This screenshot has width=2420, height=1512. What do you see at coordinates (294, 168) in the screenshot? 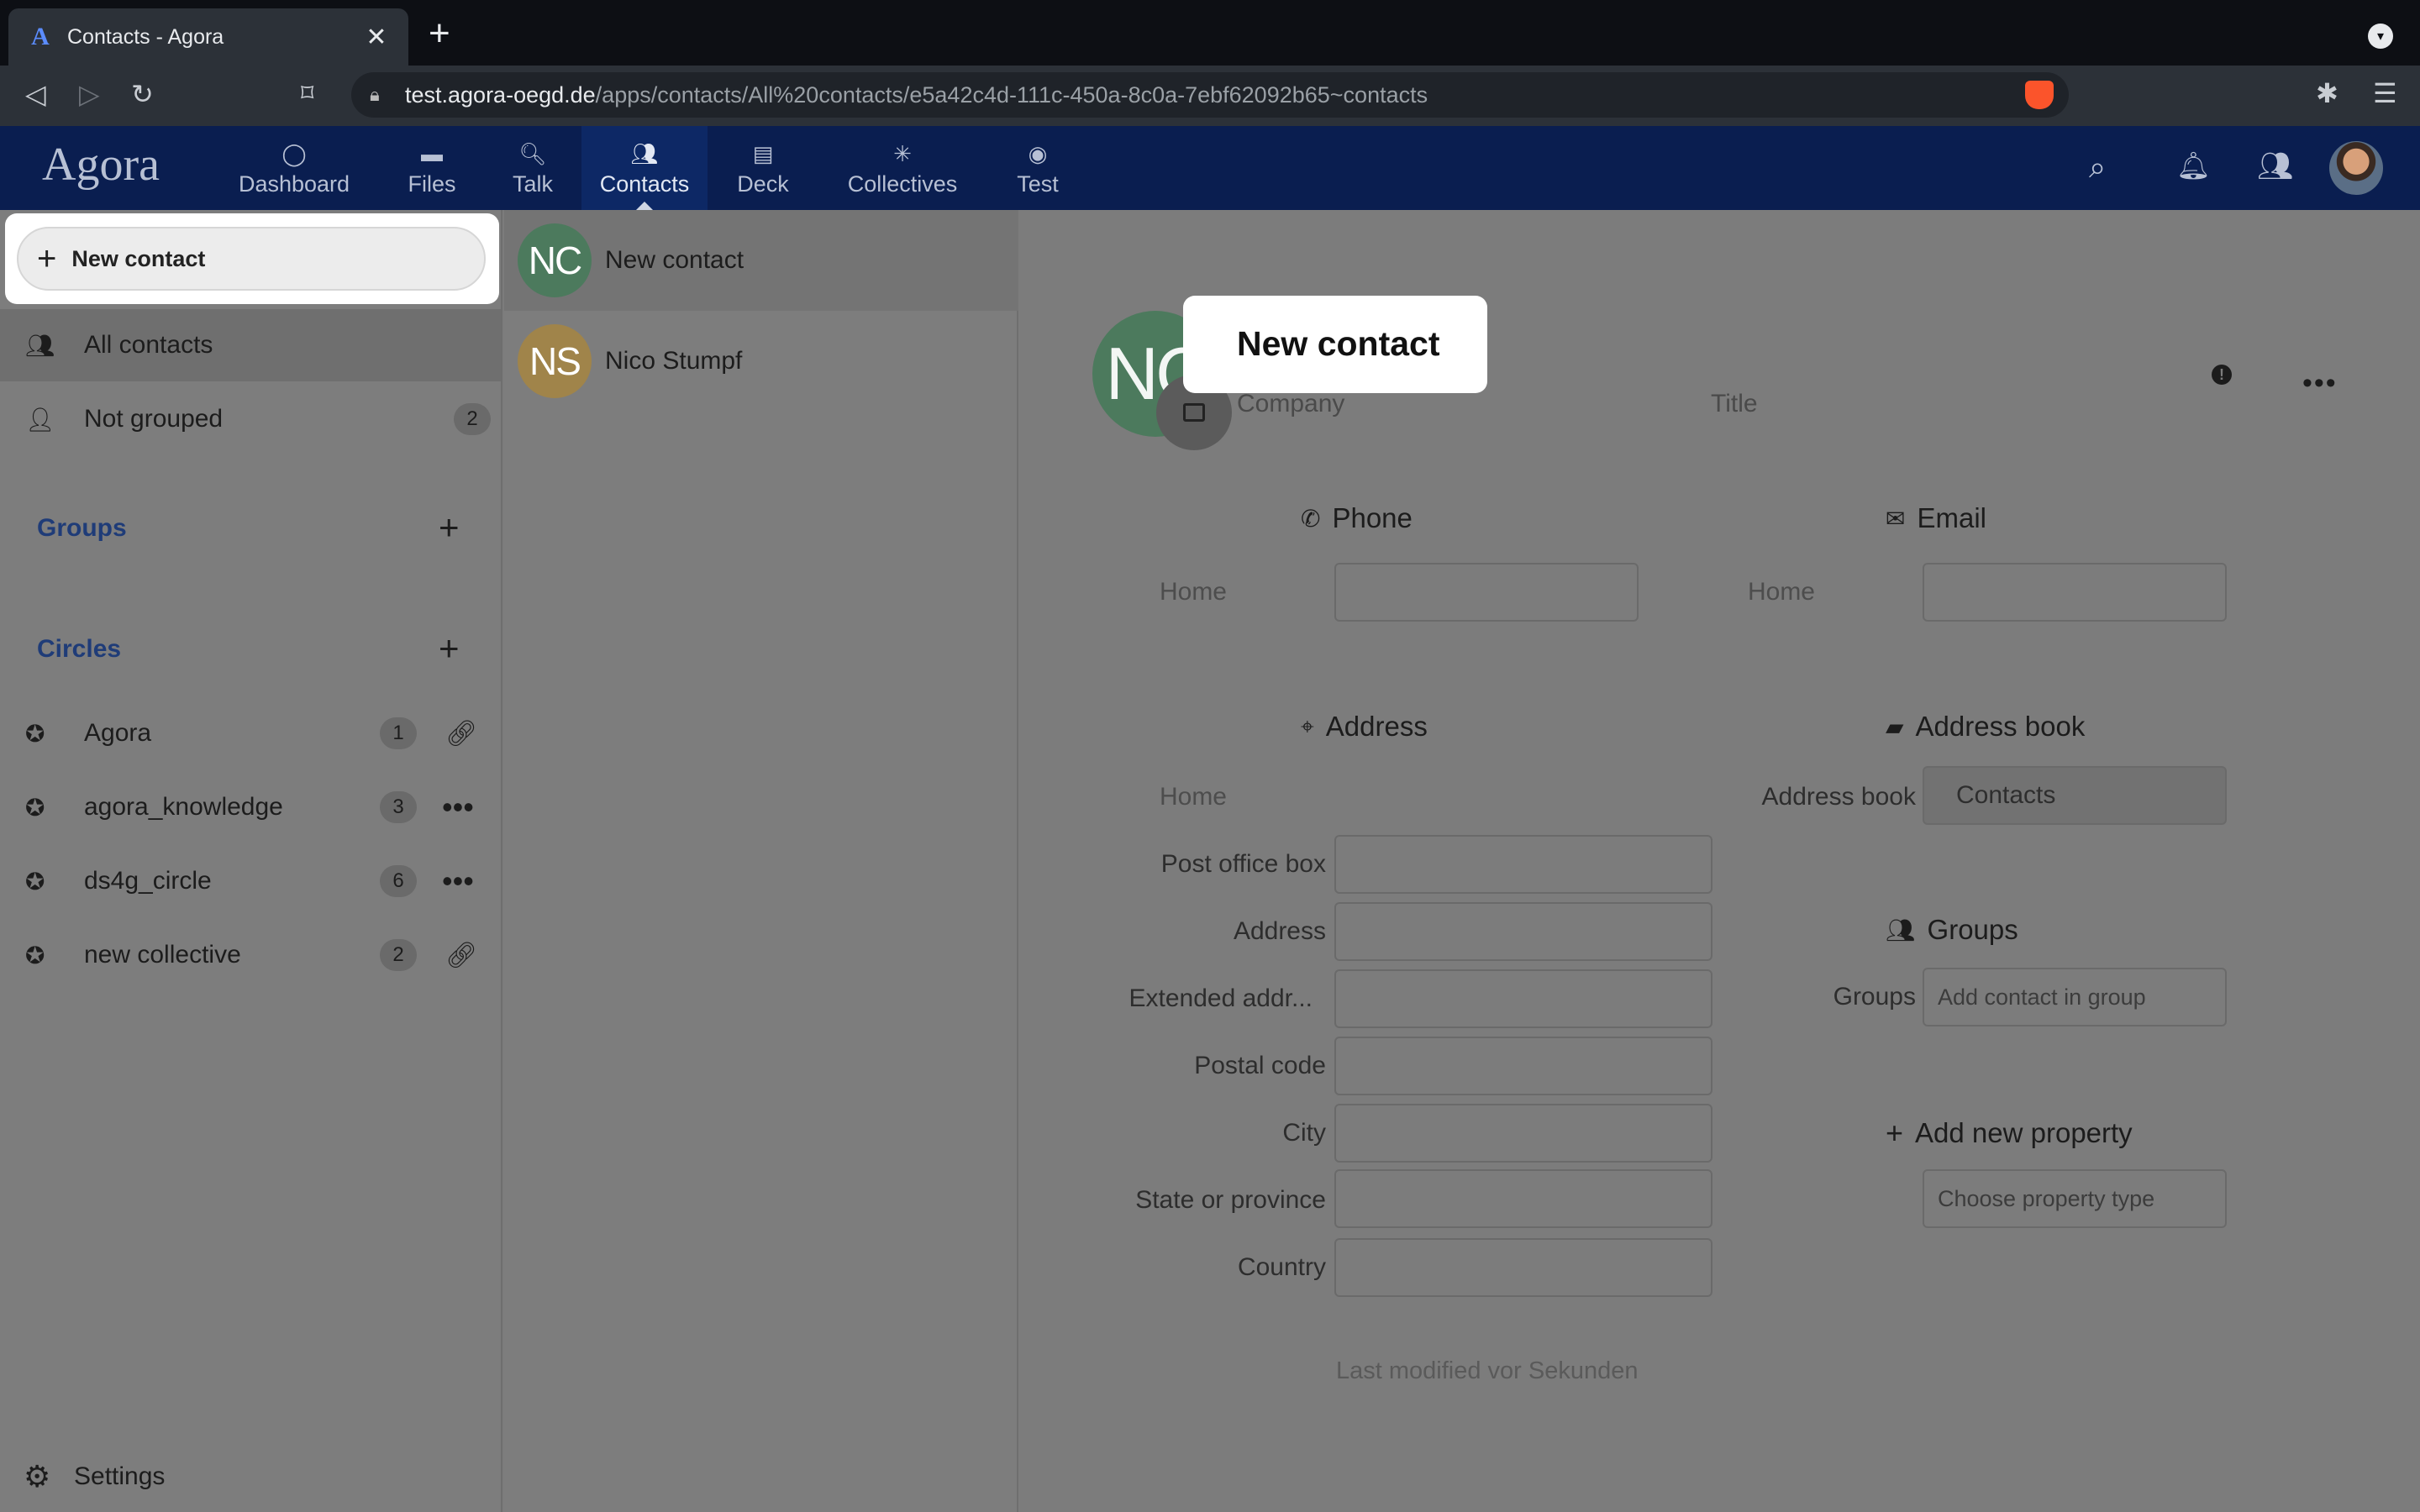
I see `nav-dashboard: ◯ Dashboard` at bounding box center [294, 168].